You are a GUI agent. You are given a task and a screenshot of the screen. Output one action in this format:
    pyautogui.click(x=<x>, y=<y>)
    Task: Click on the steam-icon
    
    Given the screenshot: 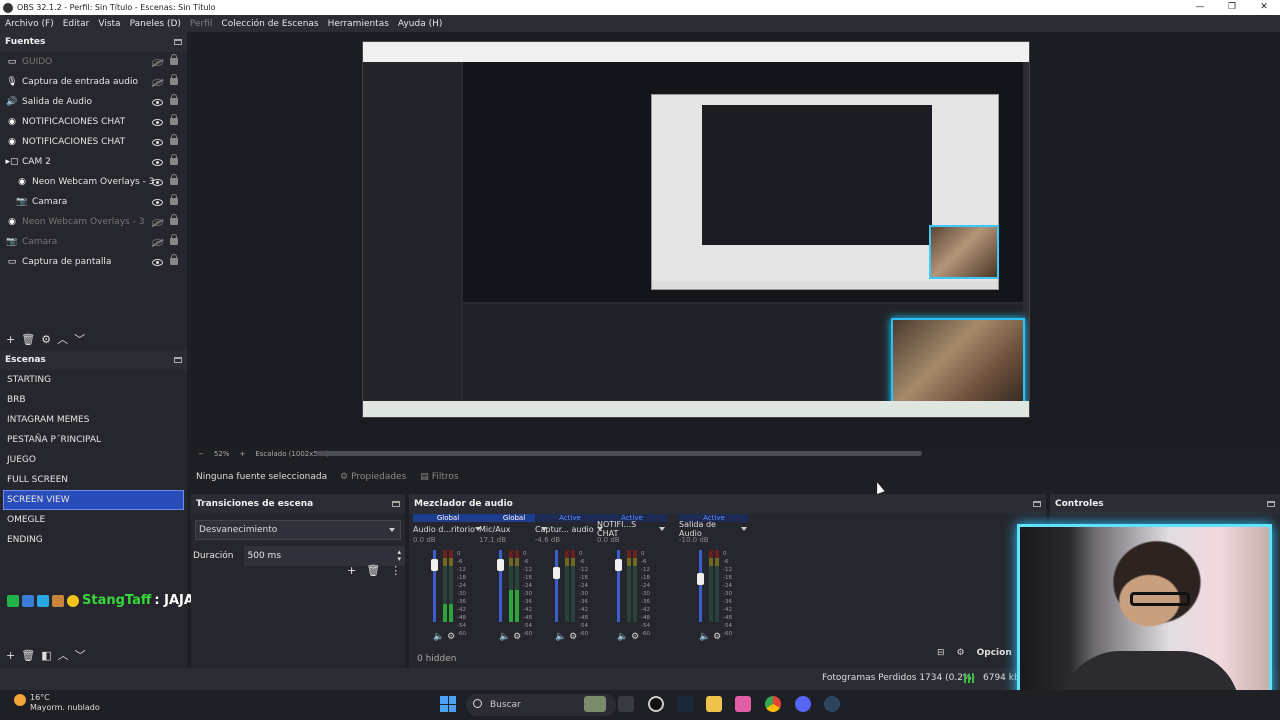 What is the action you would take?
    pyautogui.click(x=685, y=704)
    